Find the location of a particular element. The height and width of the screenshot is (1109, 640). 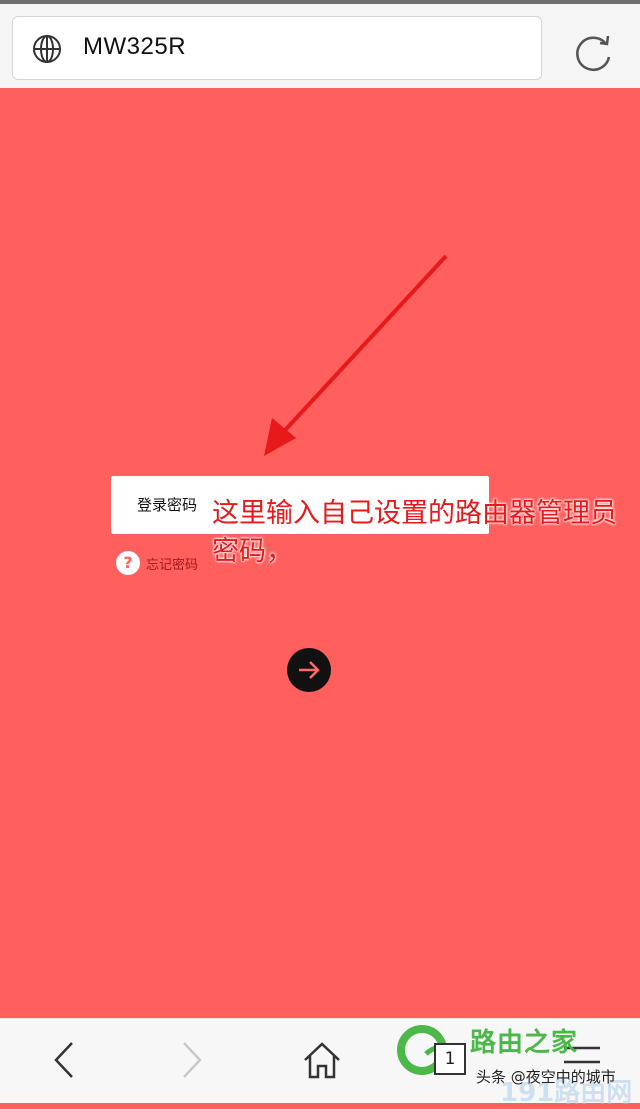

login-button is located at coordinates (309, 670).